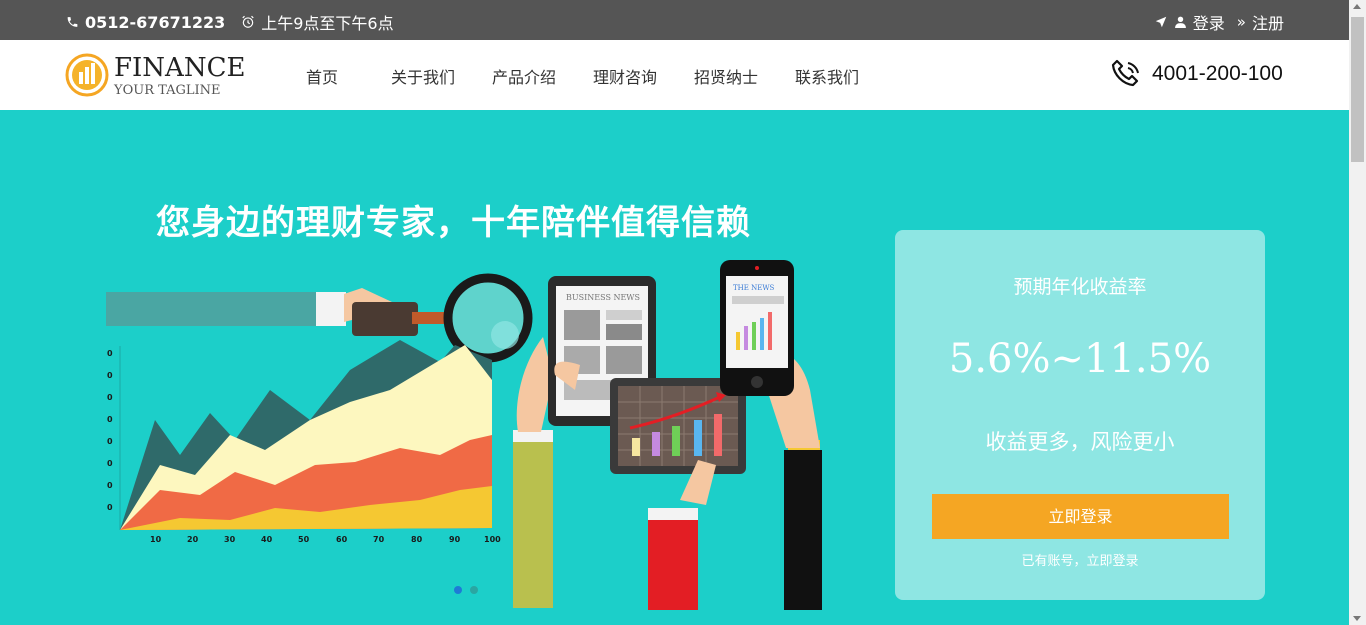 This screenshot has height=625, width=1366. What do you see at coordinates (1080, 442) in the screenshot?
I see `yield-description: 收益更多，风险更小` at bounding box center [1080, 442].